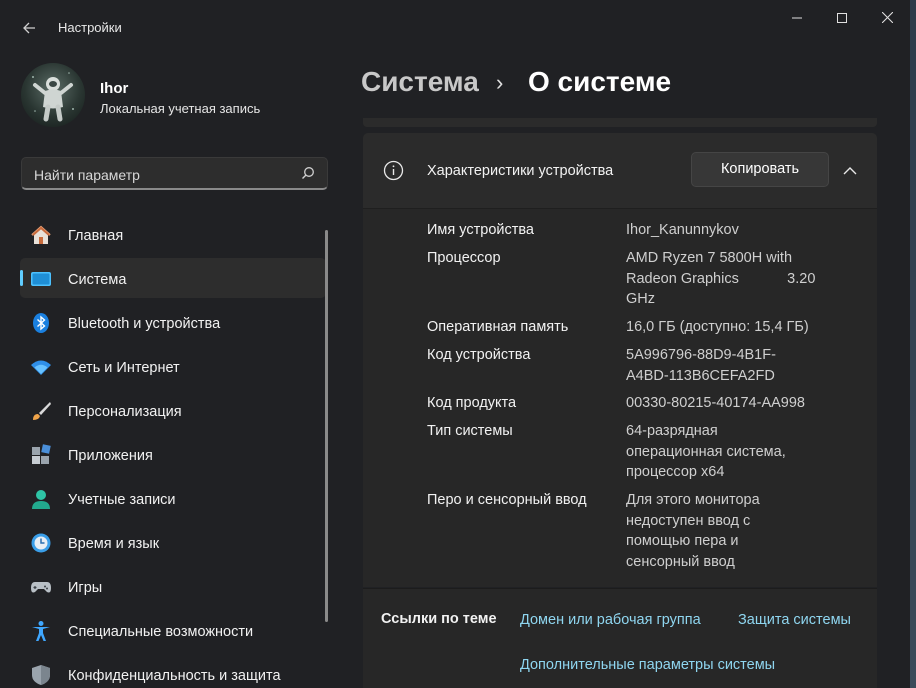 This screenshot has height=688, width=916. What do you see at coordinates (110, 456) in the screenshot?
I see `sidebar-item-label: Приложения` at bounding box center [110, 456].